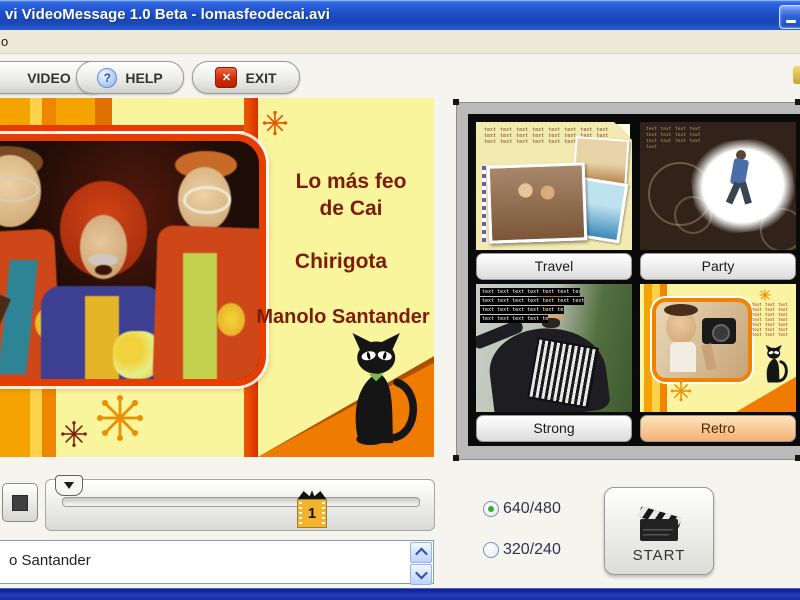  What do you see at coordinates (107, 77) in the screenshot?
I see `help-icon: ?` at bounding box center [107, 77].